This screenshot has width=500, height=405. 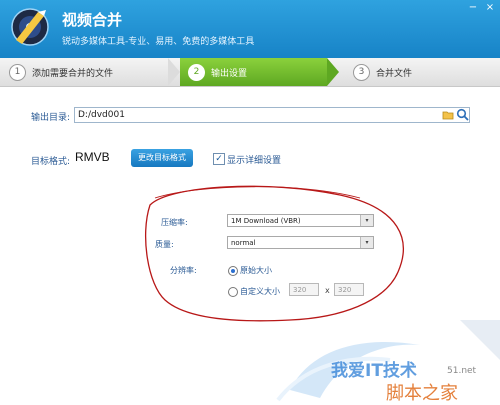 I want to click on watermark-text: 51.net, so click(x=462, y=371).